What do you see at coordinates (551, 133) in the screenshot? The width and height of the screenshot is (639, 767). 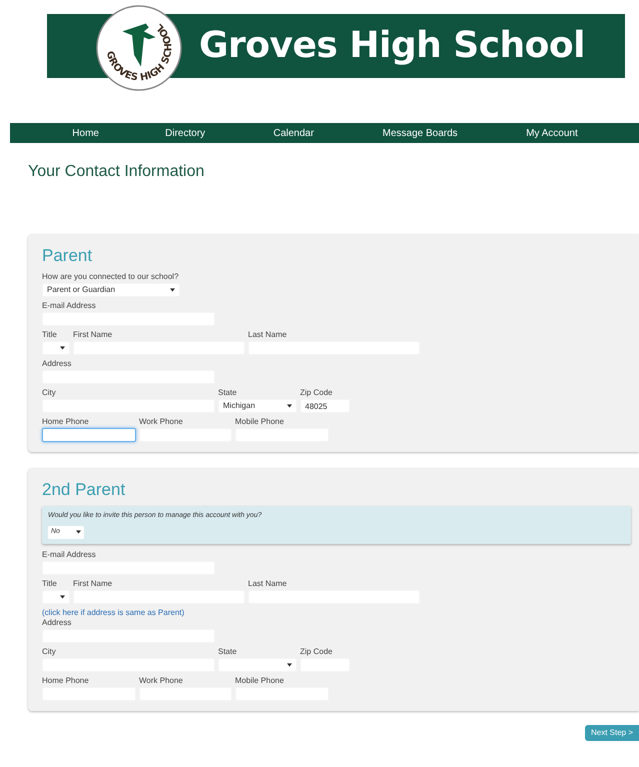 I see `nav-link: My Account` at bounding box center [551, 133].